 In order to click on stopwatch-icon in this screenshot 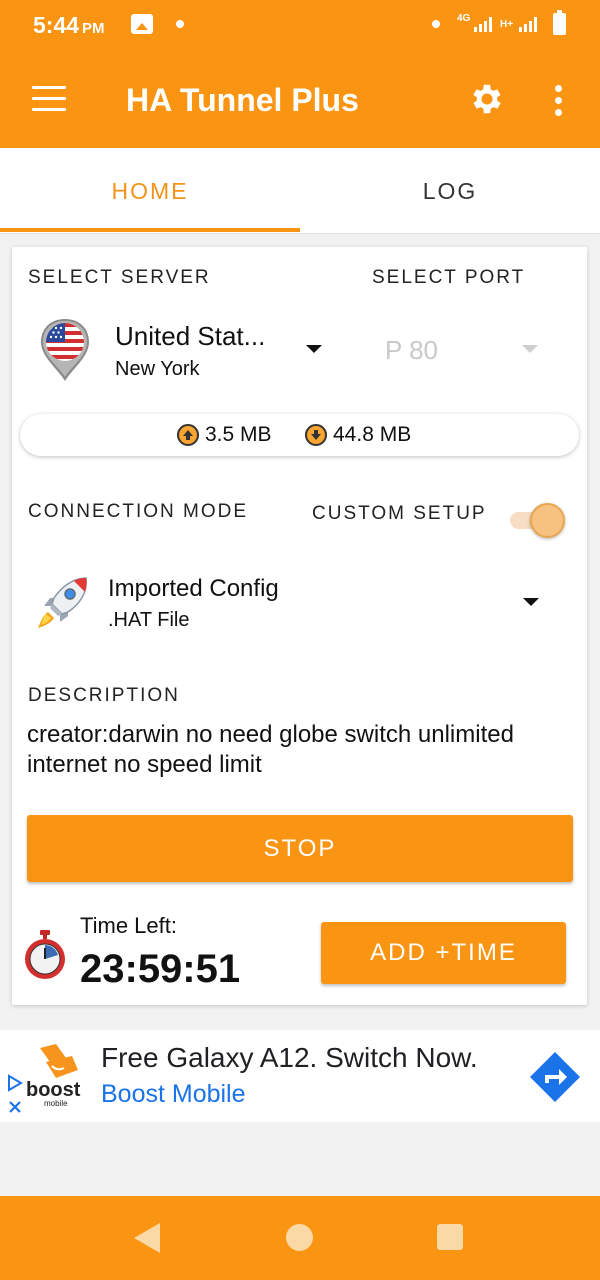, I will do `click(45, 954)`.